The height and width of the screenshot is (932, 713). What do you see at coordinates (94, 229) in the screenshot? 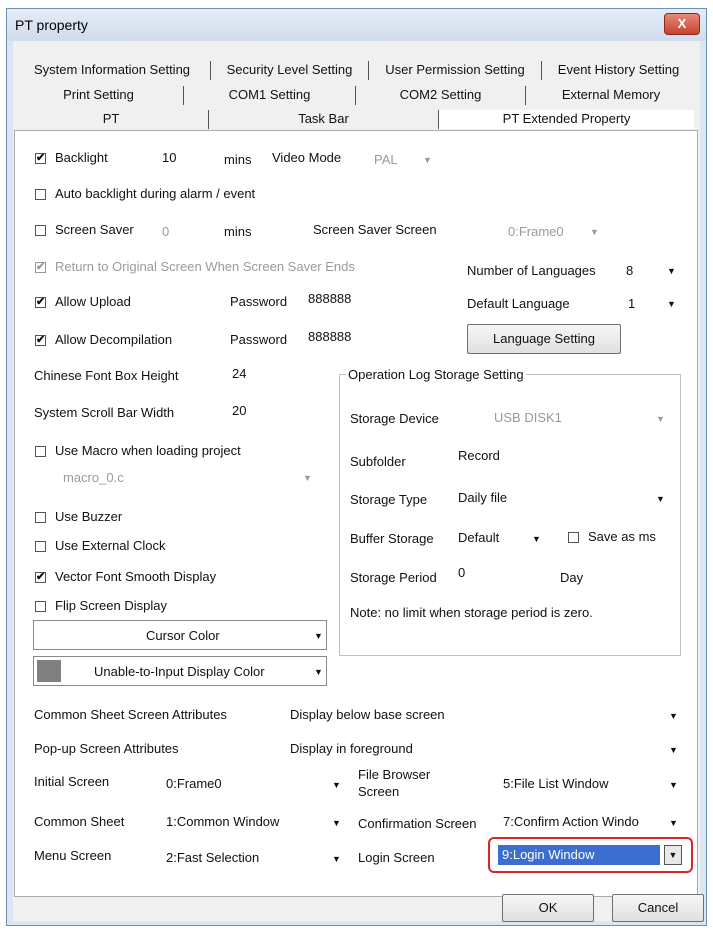
I see `screen-saver-label: Screen Saver` at bounding box center [94, 229].